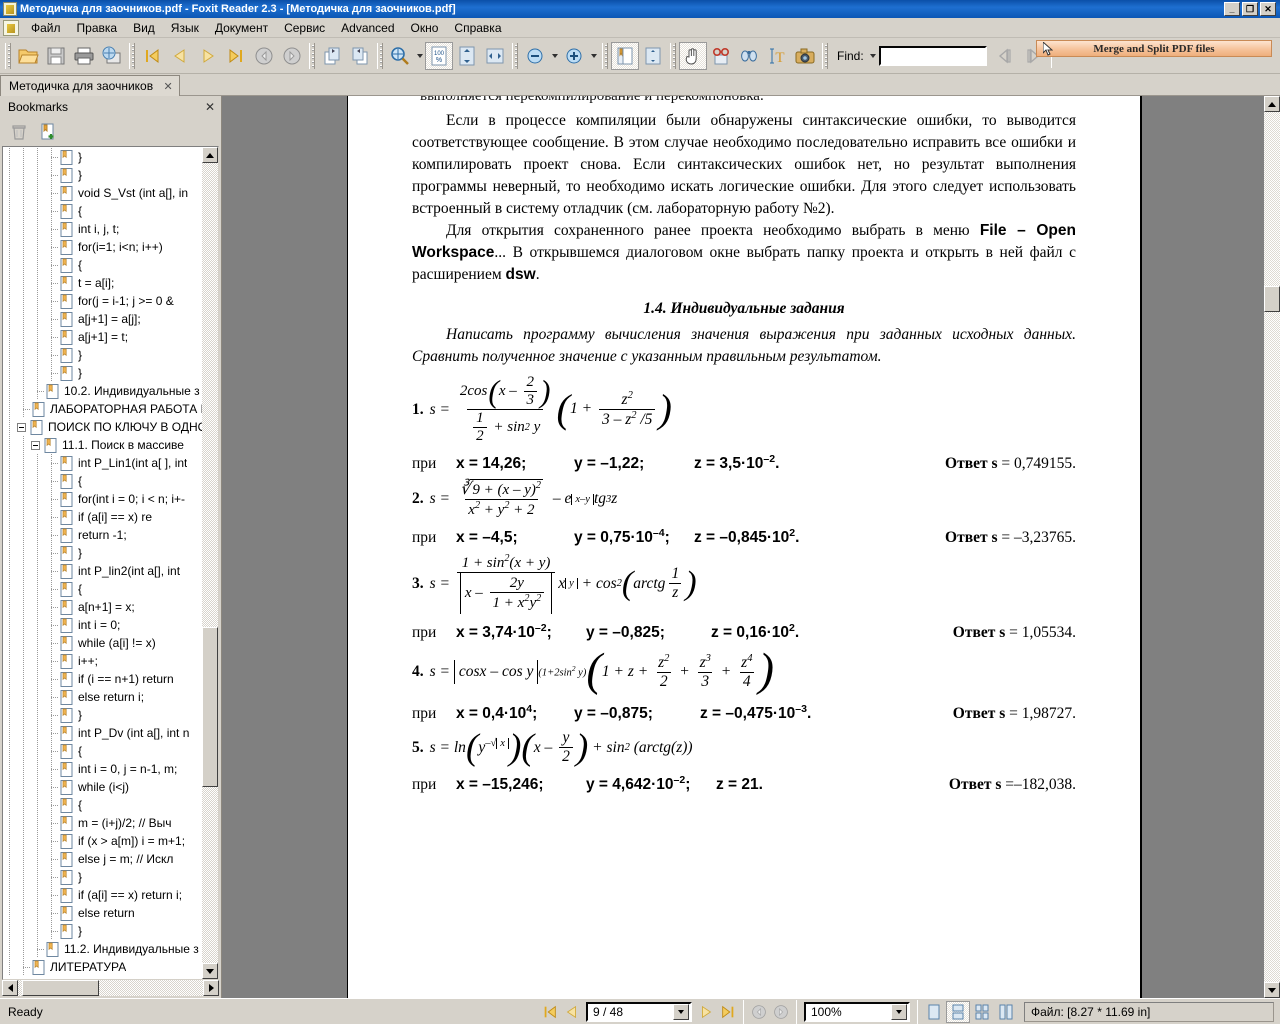 This screenshot has width=1280, height=1024. What do you see at coordinates (673, 55) in the screenshot?
I see `tools-group-grip` at bounding box center [673, 55].